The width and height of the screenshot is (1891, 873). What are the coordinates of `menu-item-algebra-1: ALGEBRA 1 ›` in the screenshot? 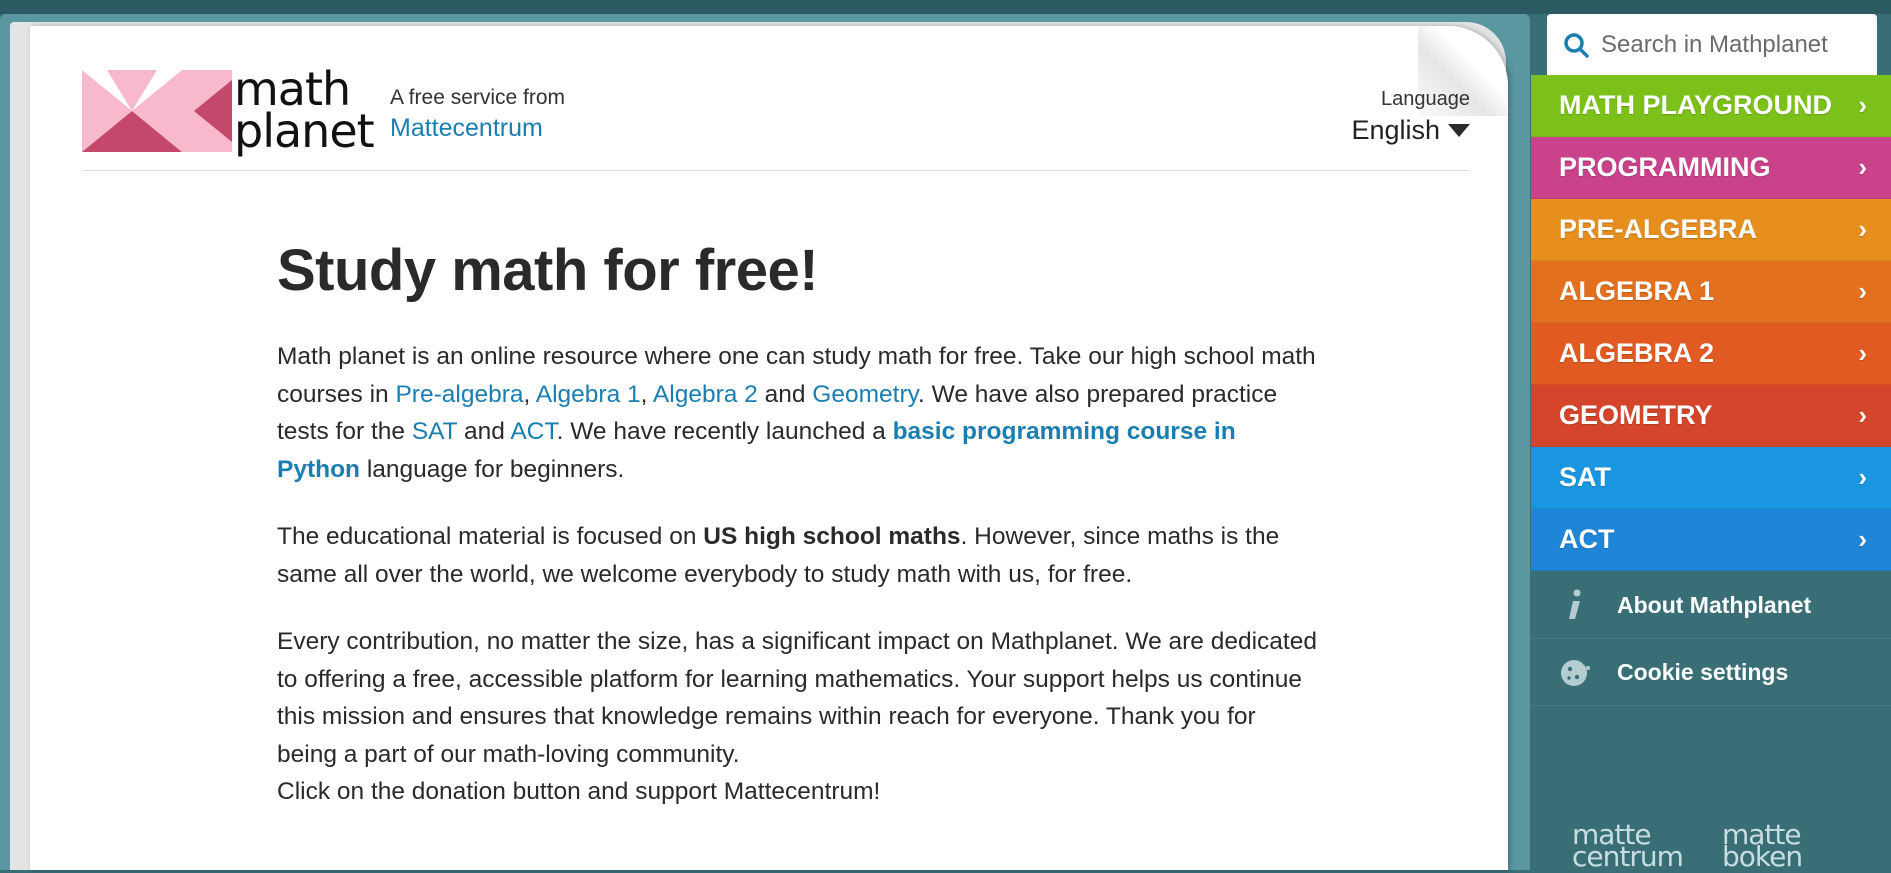 It's located at (1711, 292).